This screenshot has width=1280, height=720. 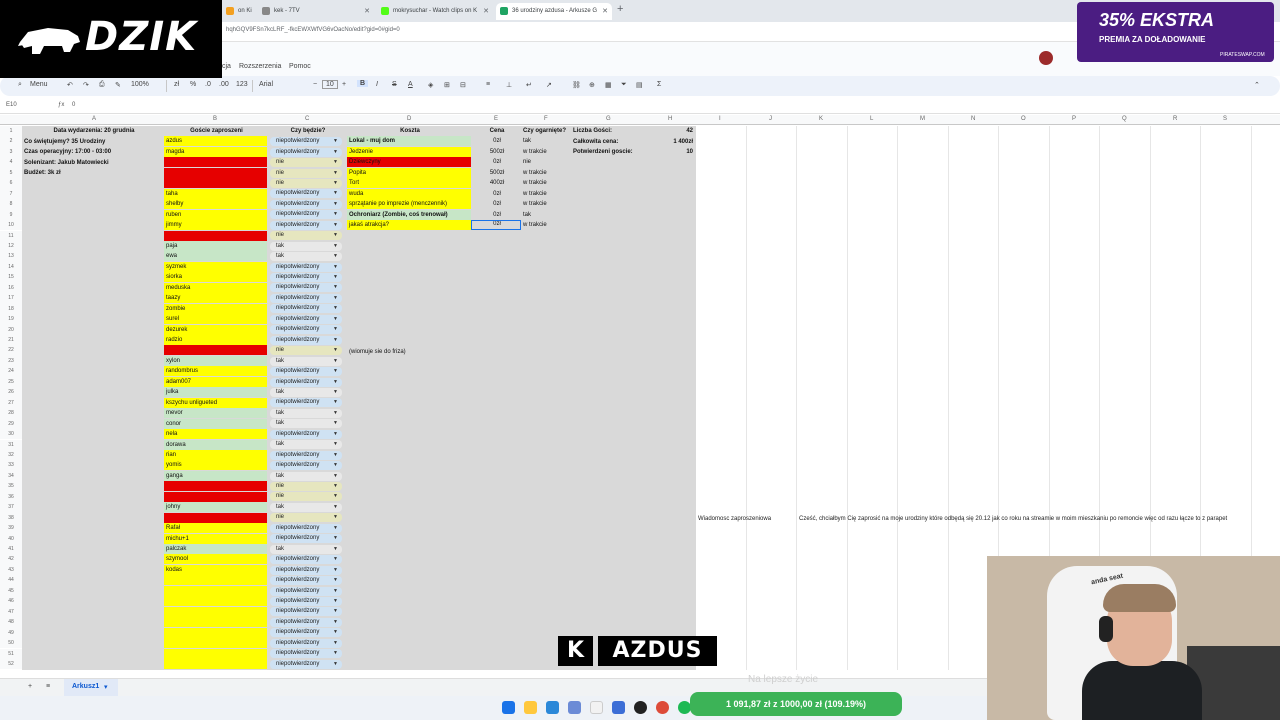 I want to click on cost-item-cell: jakaś atrakcja?, so click(x=409, y=225).